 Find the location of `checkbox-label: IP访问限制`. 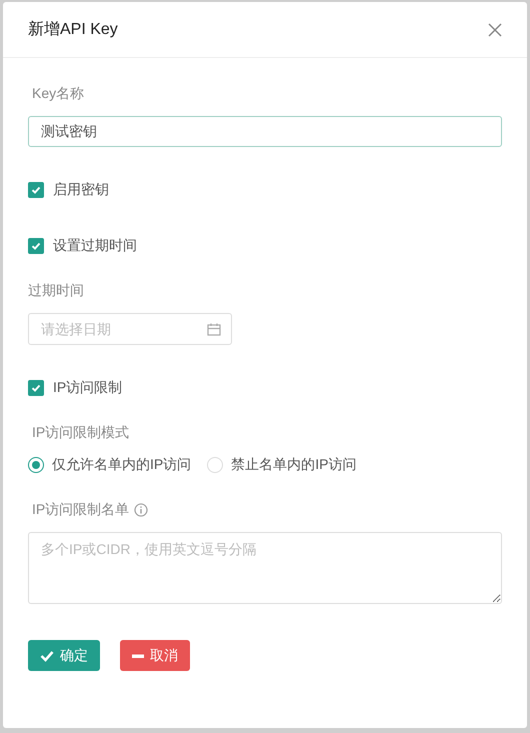

checkbox-label: IP访问限制 is located at coordinates (87, 388).